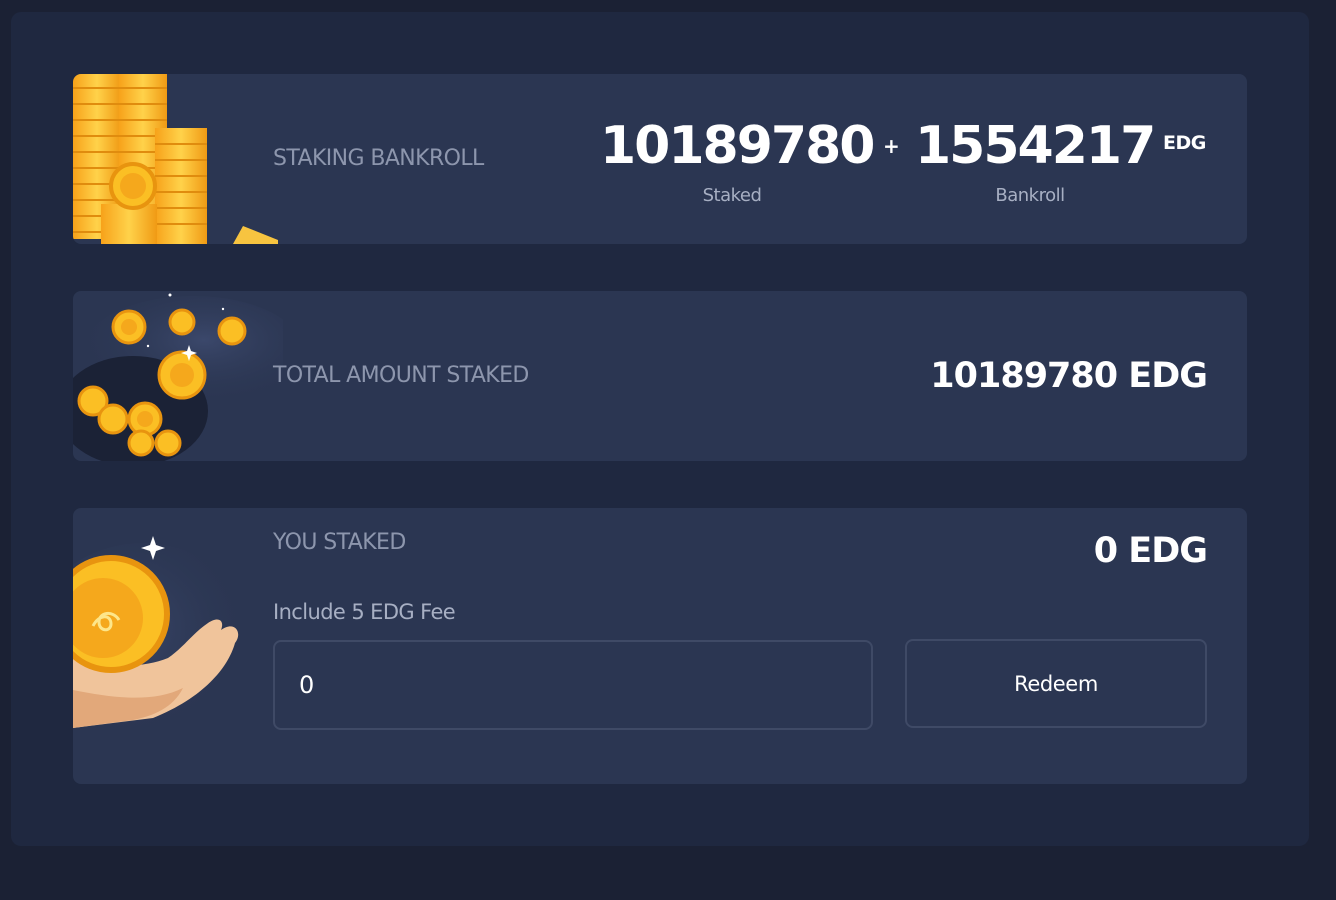 This screenshot has width=1336, height=900. I want to click on bankroll-unit: EDG, so click(1184, 143).